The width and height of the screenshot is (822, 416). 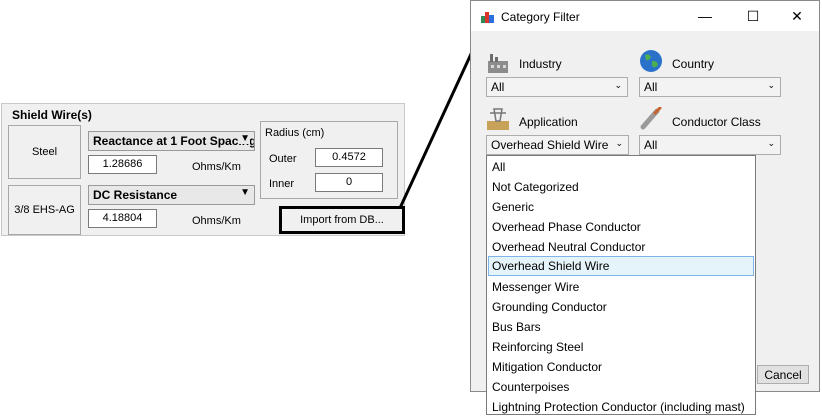 I want to click on industry-value: All, so click(x=498, y=87).